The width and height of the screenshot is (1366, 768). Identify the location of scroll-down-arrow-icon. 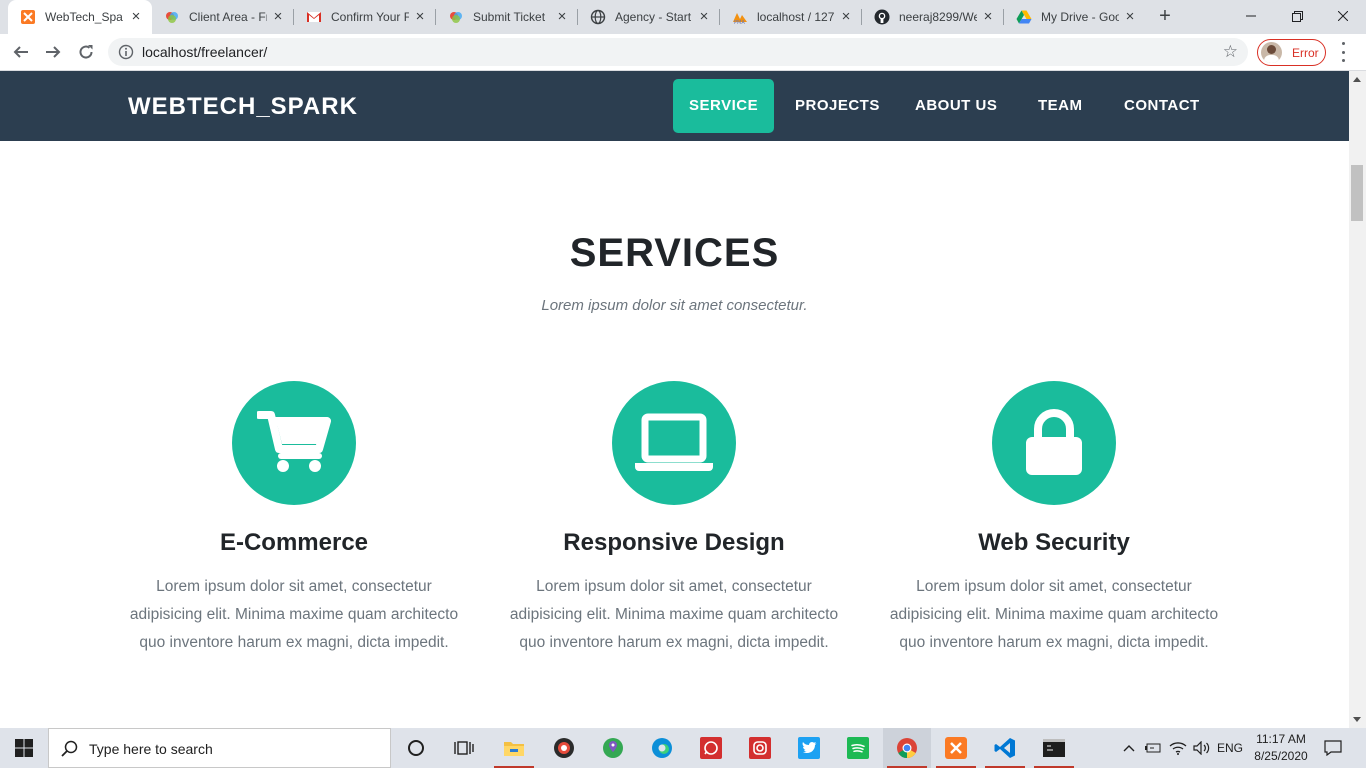
(1357, 719).